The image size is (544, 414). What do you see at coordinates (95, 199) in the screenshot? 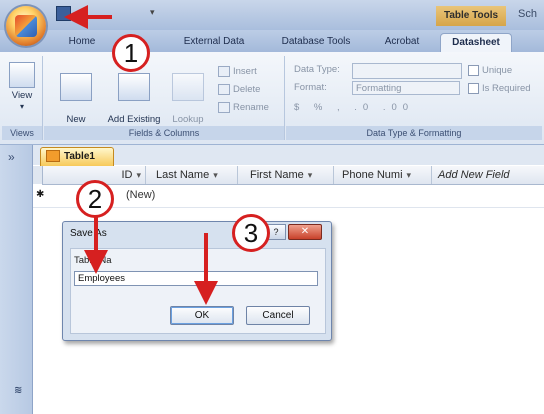
I see `step-2-badge: 2` at bounding box center [95, 199].